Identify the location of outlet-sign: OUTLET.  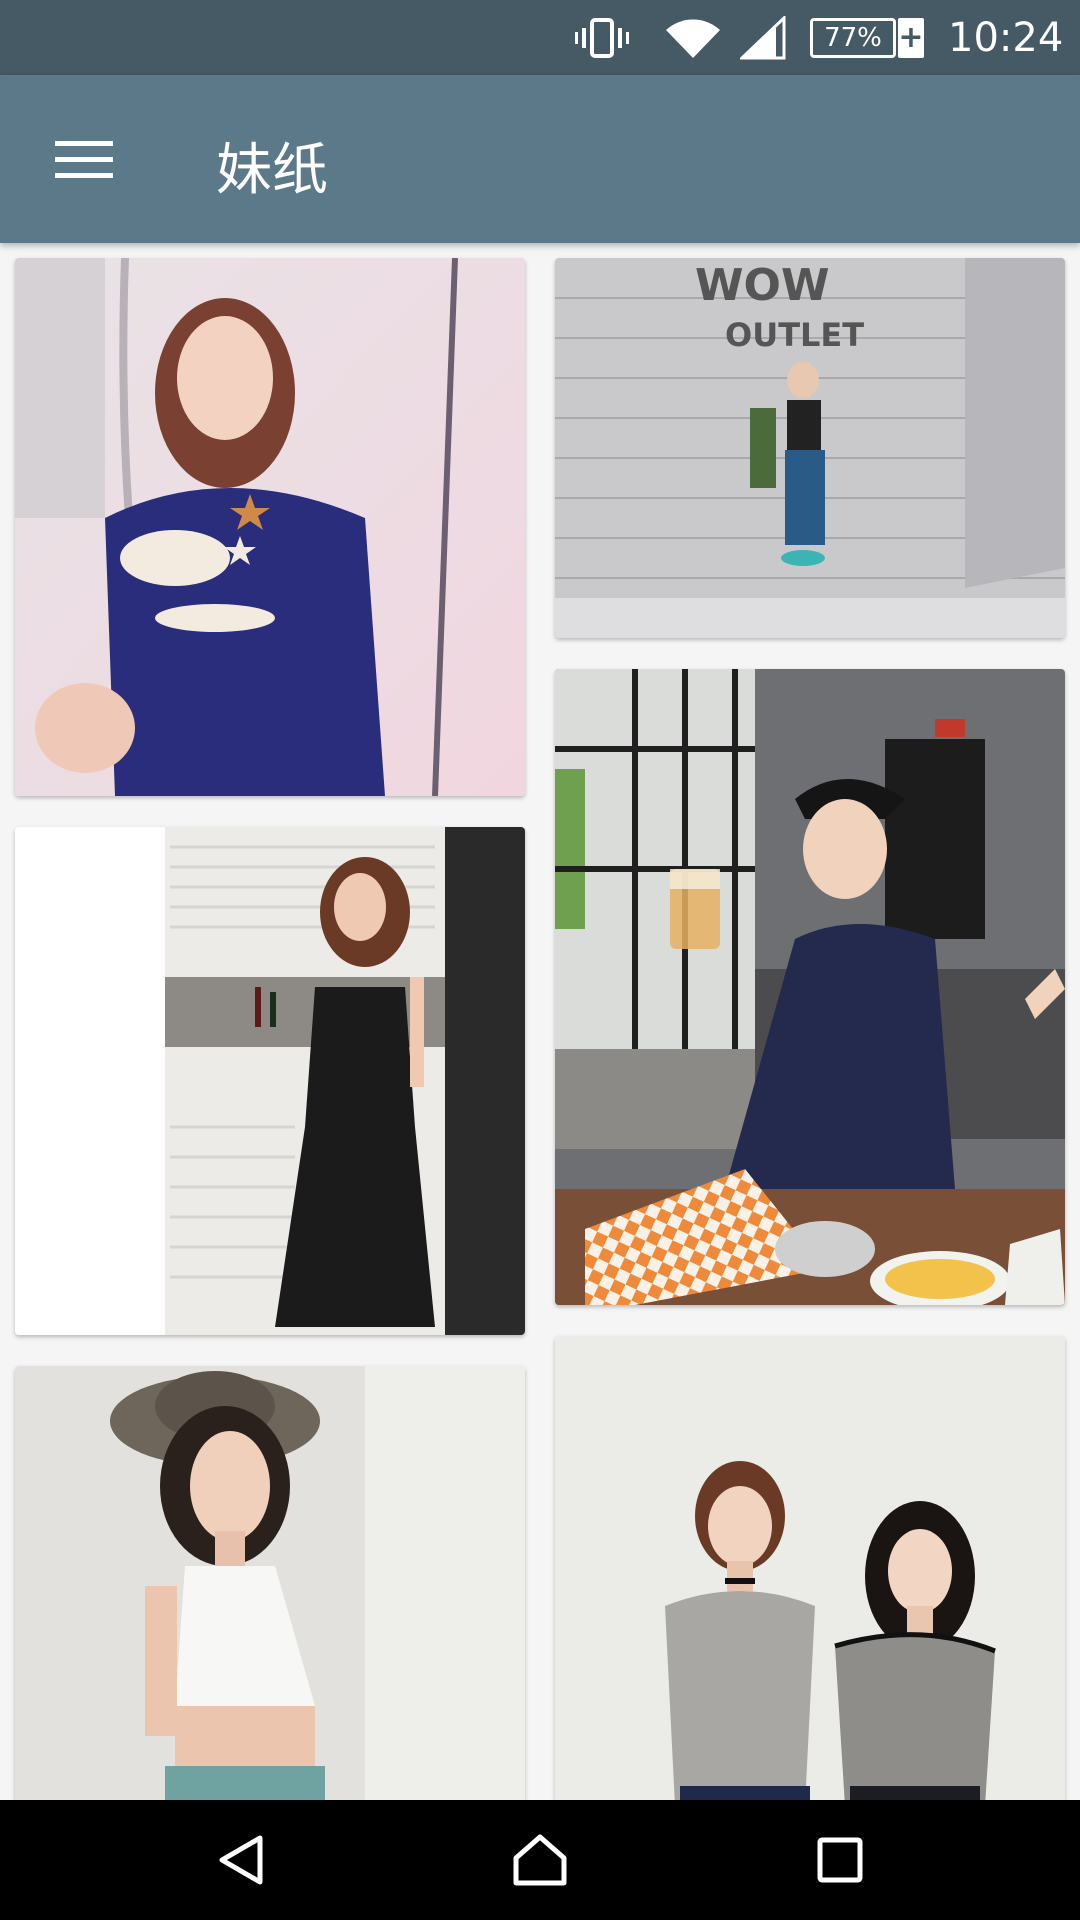
(794, 335).